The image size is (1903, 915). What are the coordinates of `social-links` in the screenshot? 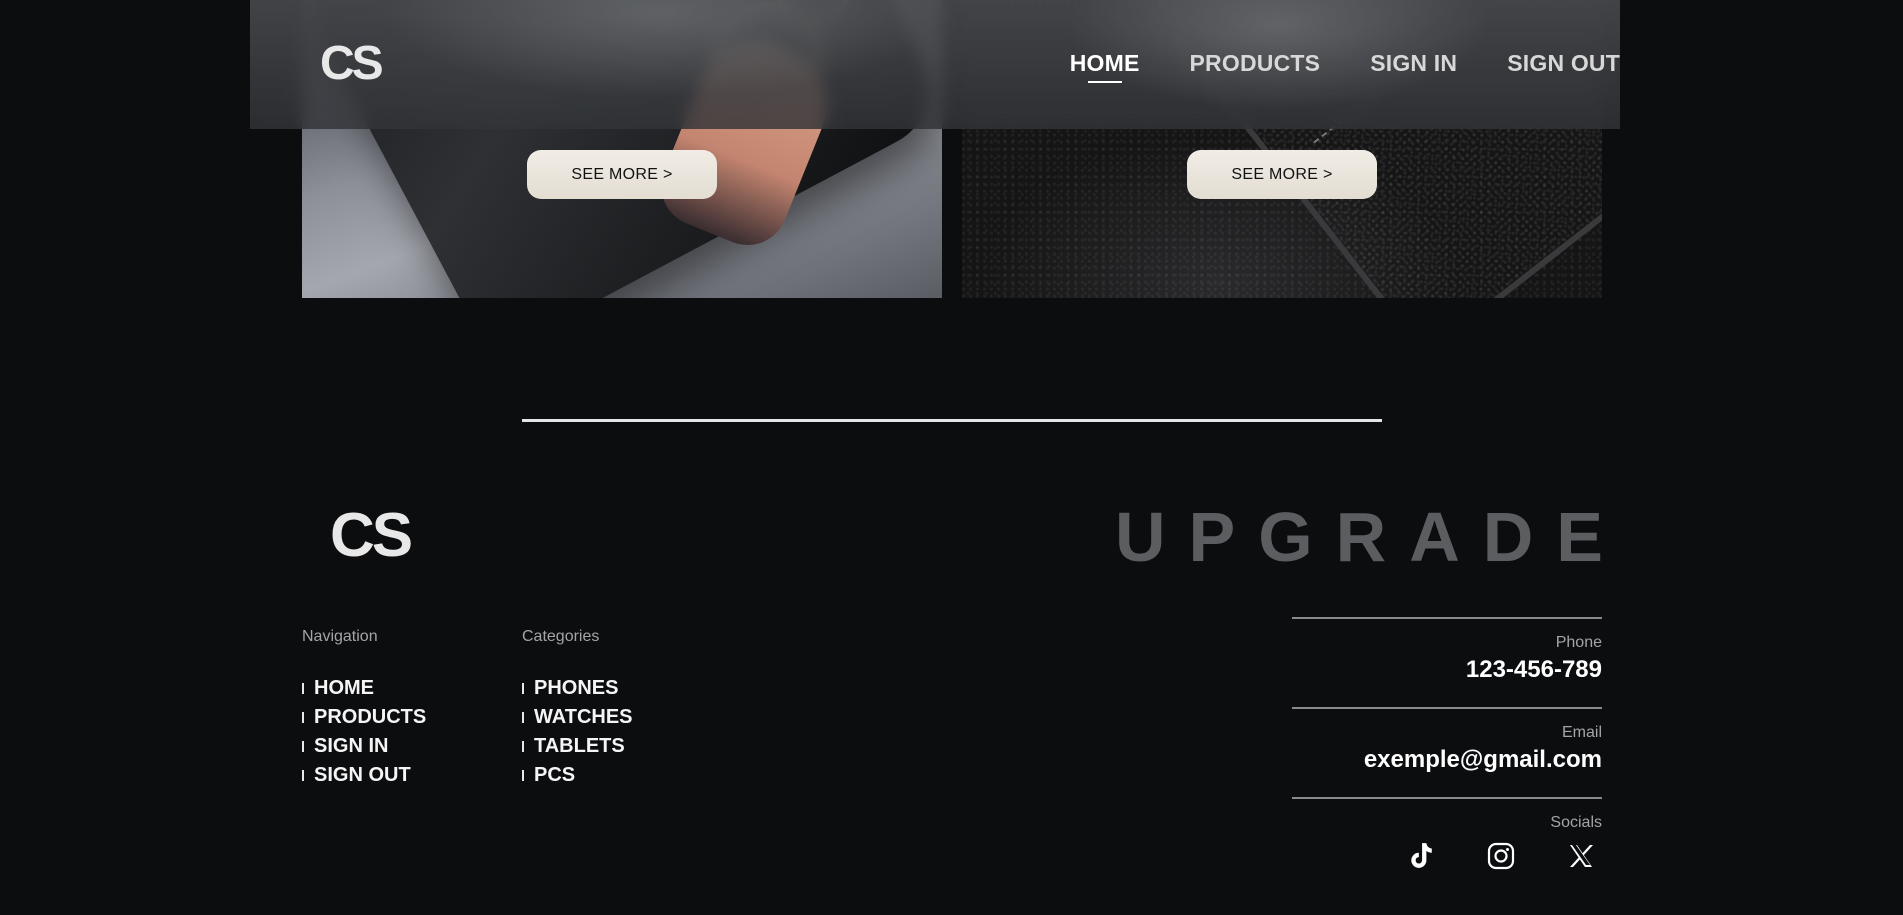 It's located at (1501, 856).